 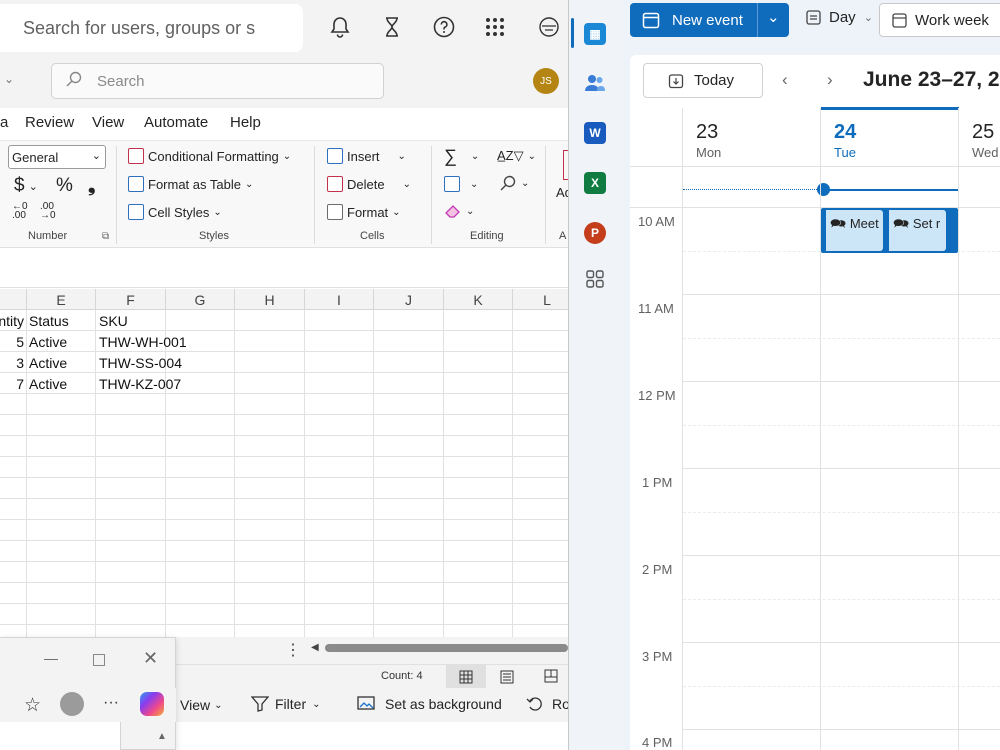 What do you see at coordinates (190, 184) in the screenshot?
I see `format-as-table-button: Format as Table ⌄` at bounding box center [190, 184].